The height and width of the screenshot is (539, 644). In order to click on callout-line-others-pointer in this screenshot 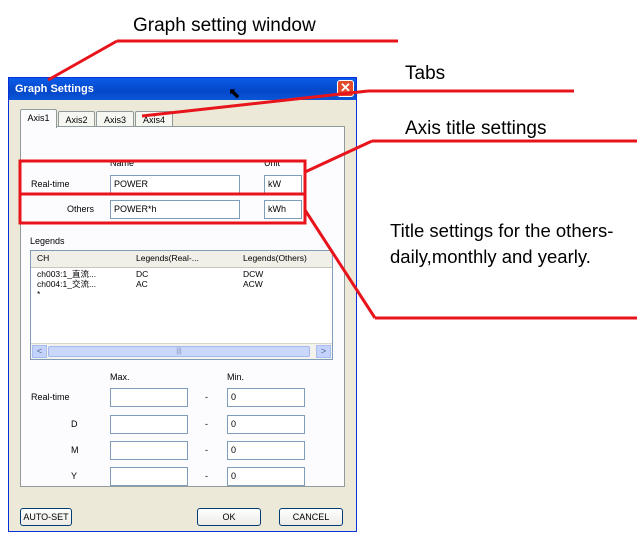, I will do `click(340, 264)`.